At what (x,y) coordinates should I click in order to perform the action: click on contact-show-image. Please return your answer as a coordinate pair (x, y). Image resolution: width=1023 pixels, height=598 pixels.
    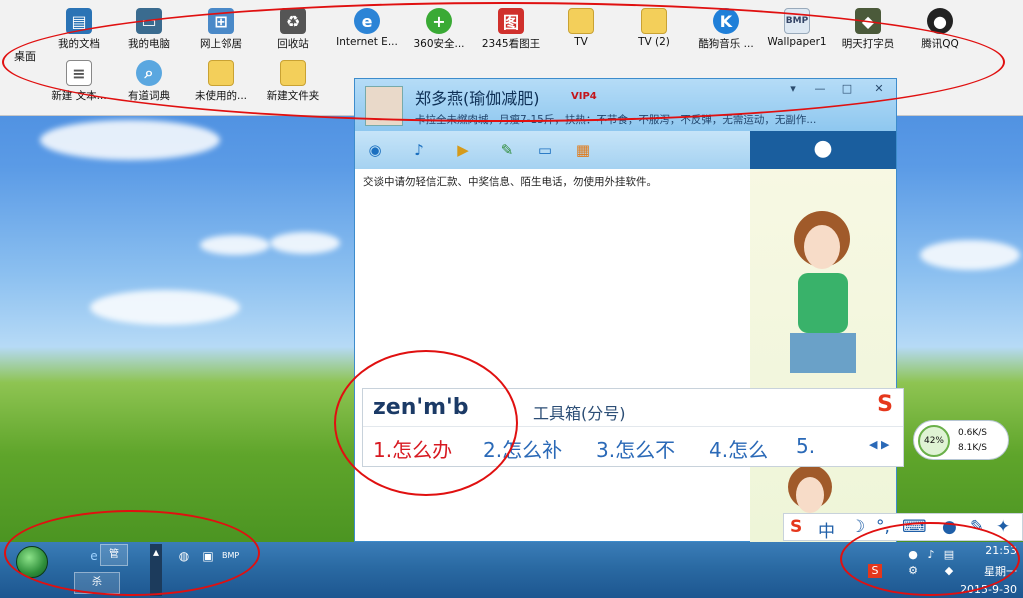
    Looking at the image, I should click on (823, 356).